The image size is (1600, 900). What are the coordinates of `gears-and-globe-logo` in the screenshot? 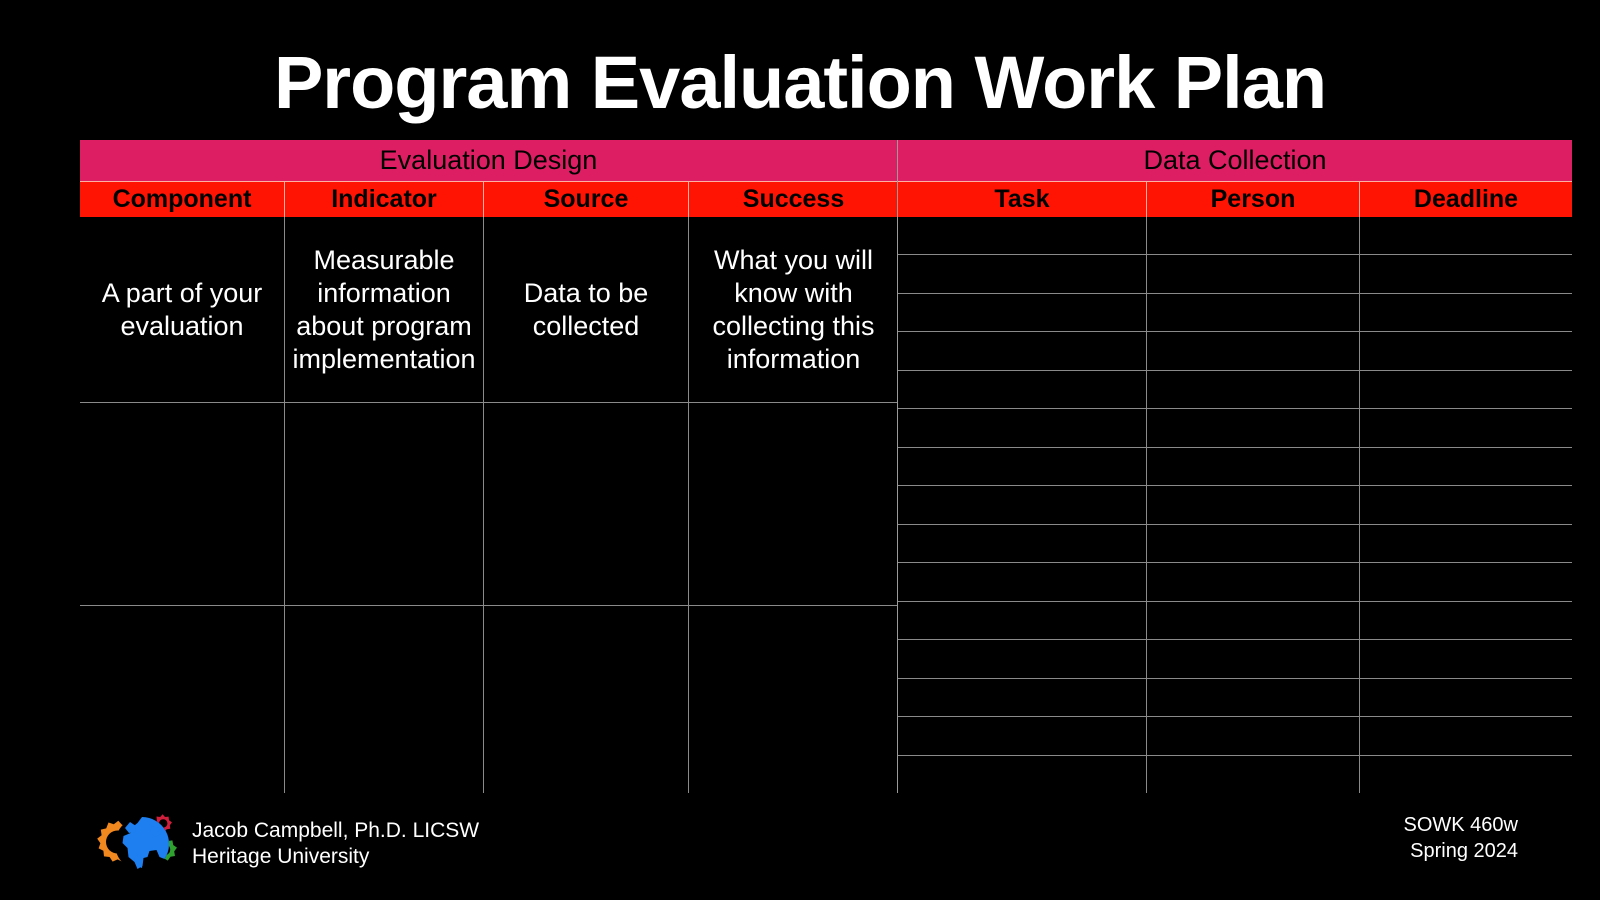 It's located at (137, 842).